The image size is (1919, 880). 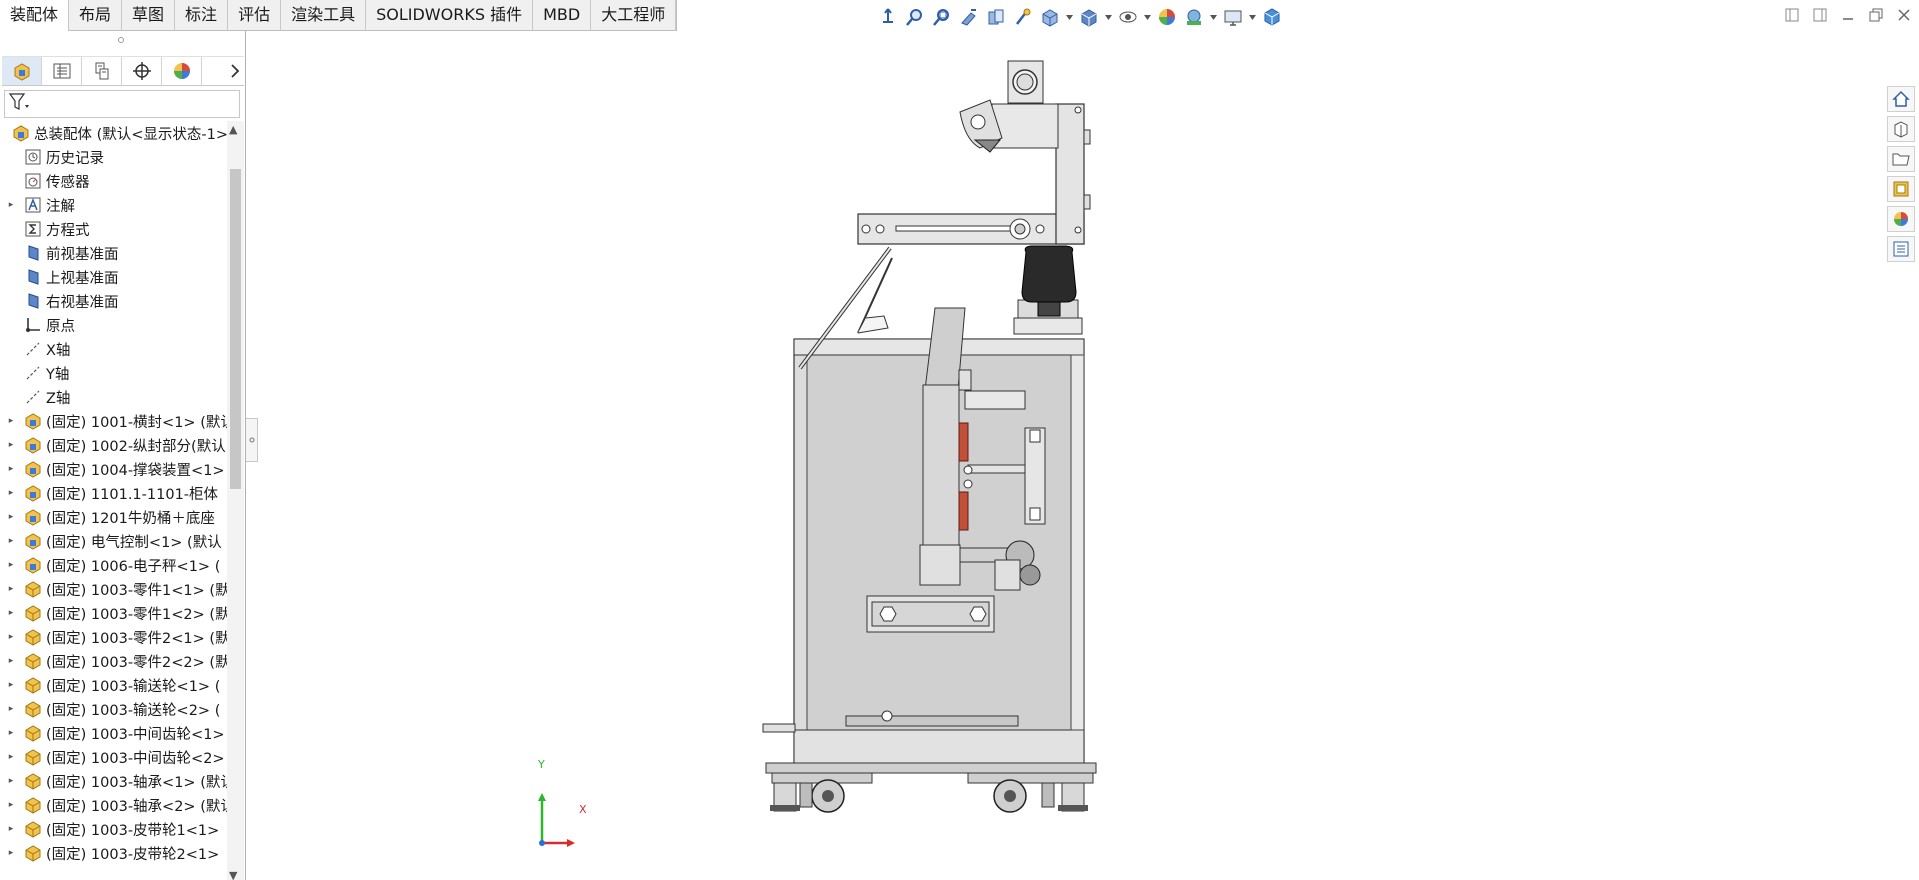 What do you see at coordinates (114, 349) in the screenshot?
I see `tree-item: X轴` at bounding box center [114, 349].